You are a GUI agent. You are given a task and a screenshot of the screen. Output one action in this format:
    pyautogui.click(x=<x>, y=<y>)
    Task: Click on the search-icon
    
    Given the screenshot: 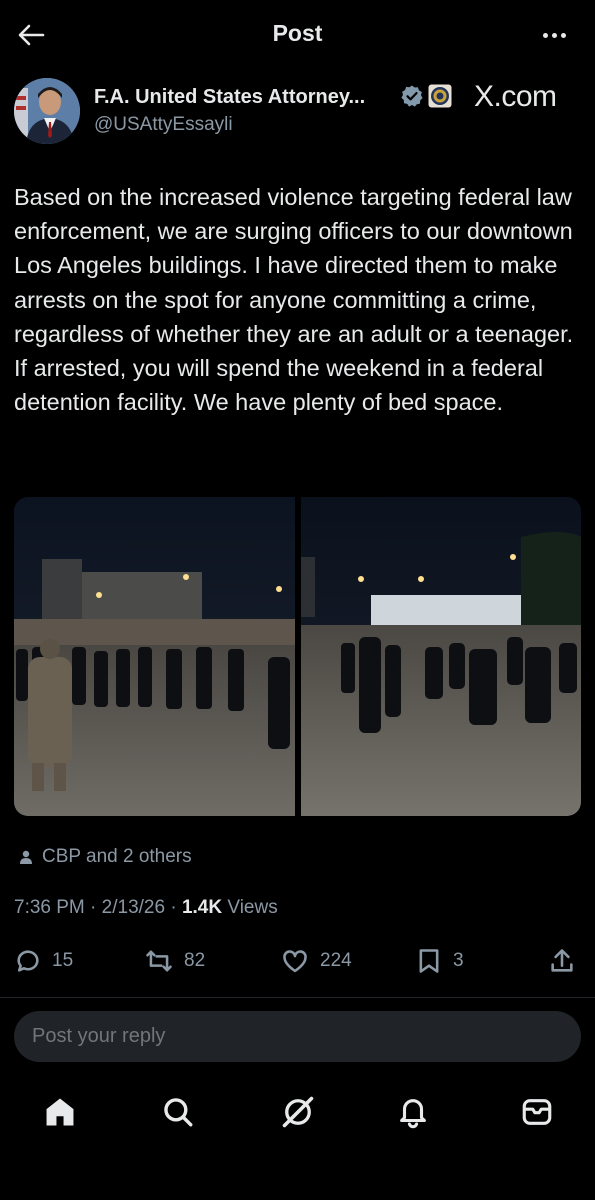 What is the action you would take?
    pyautogui.click(x=178, y=1112)
    